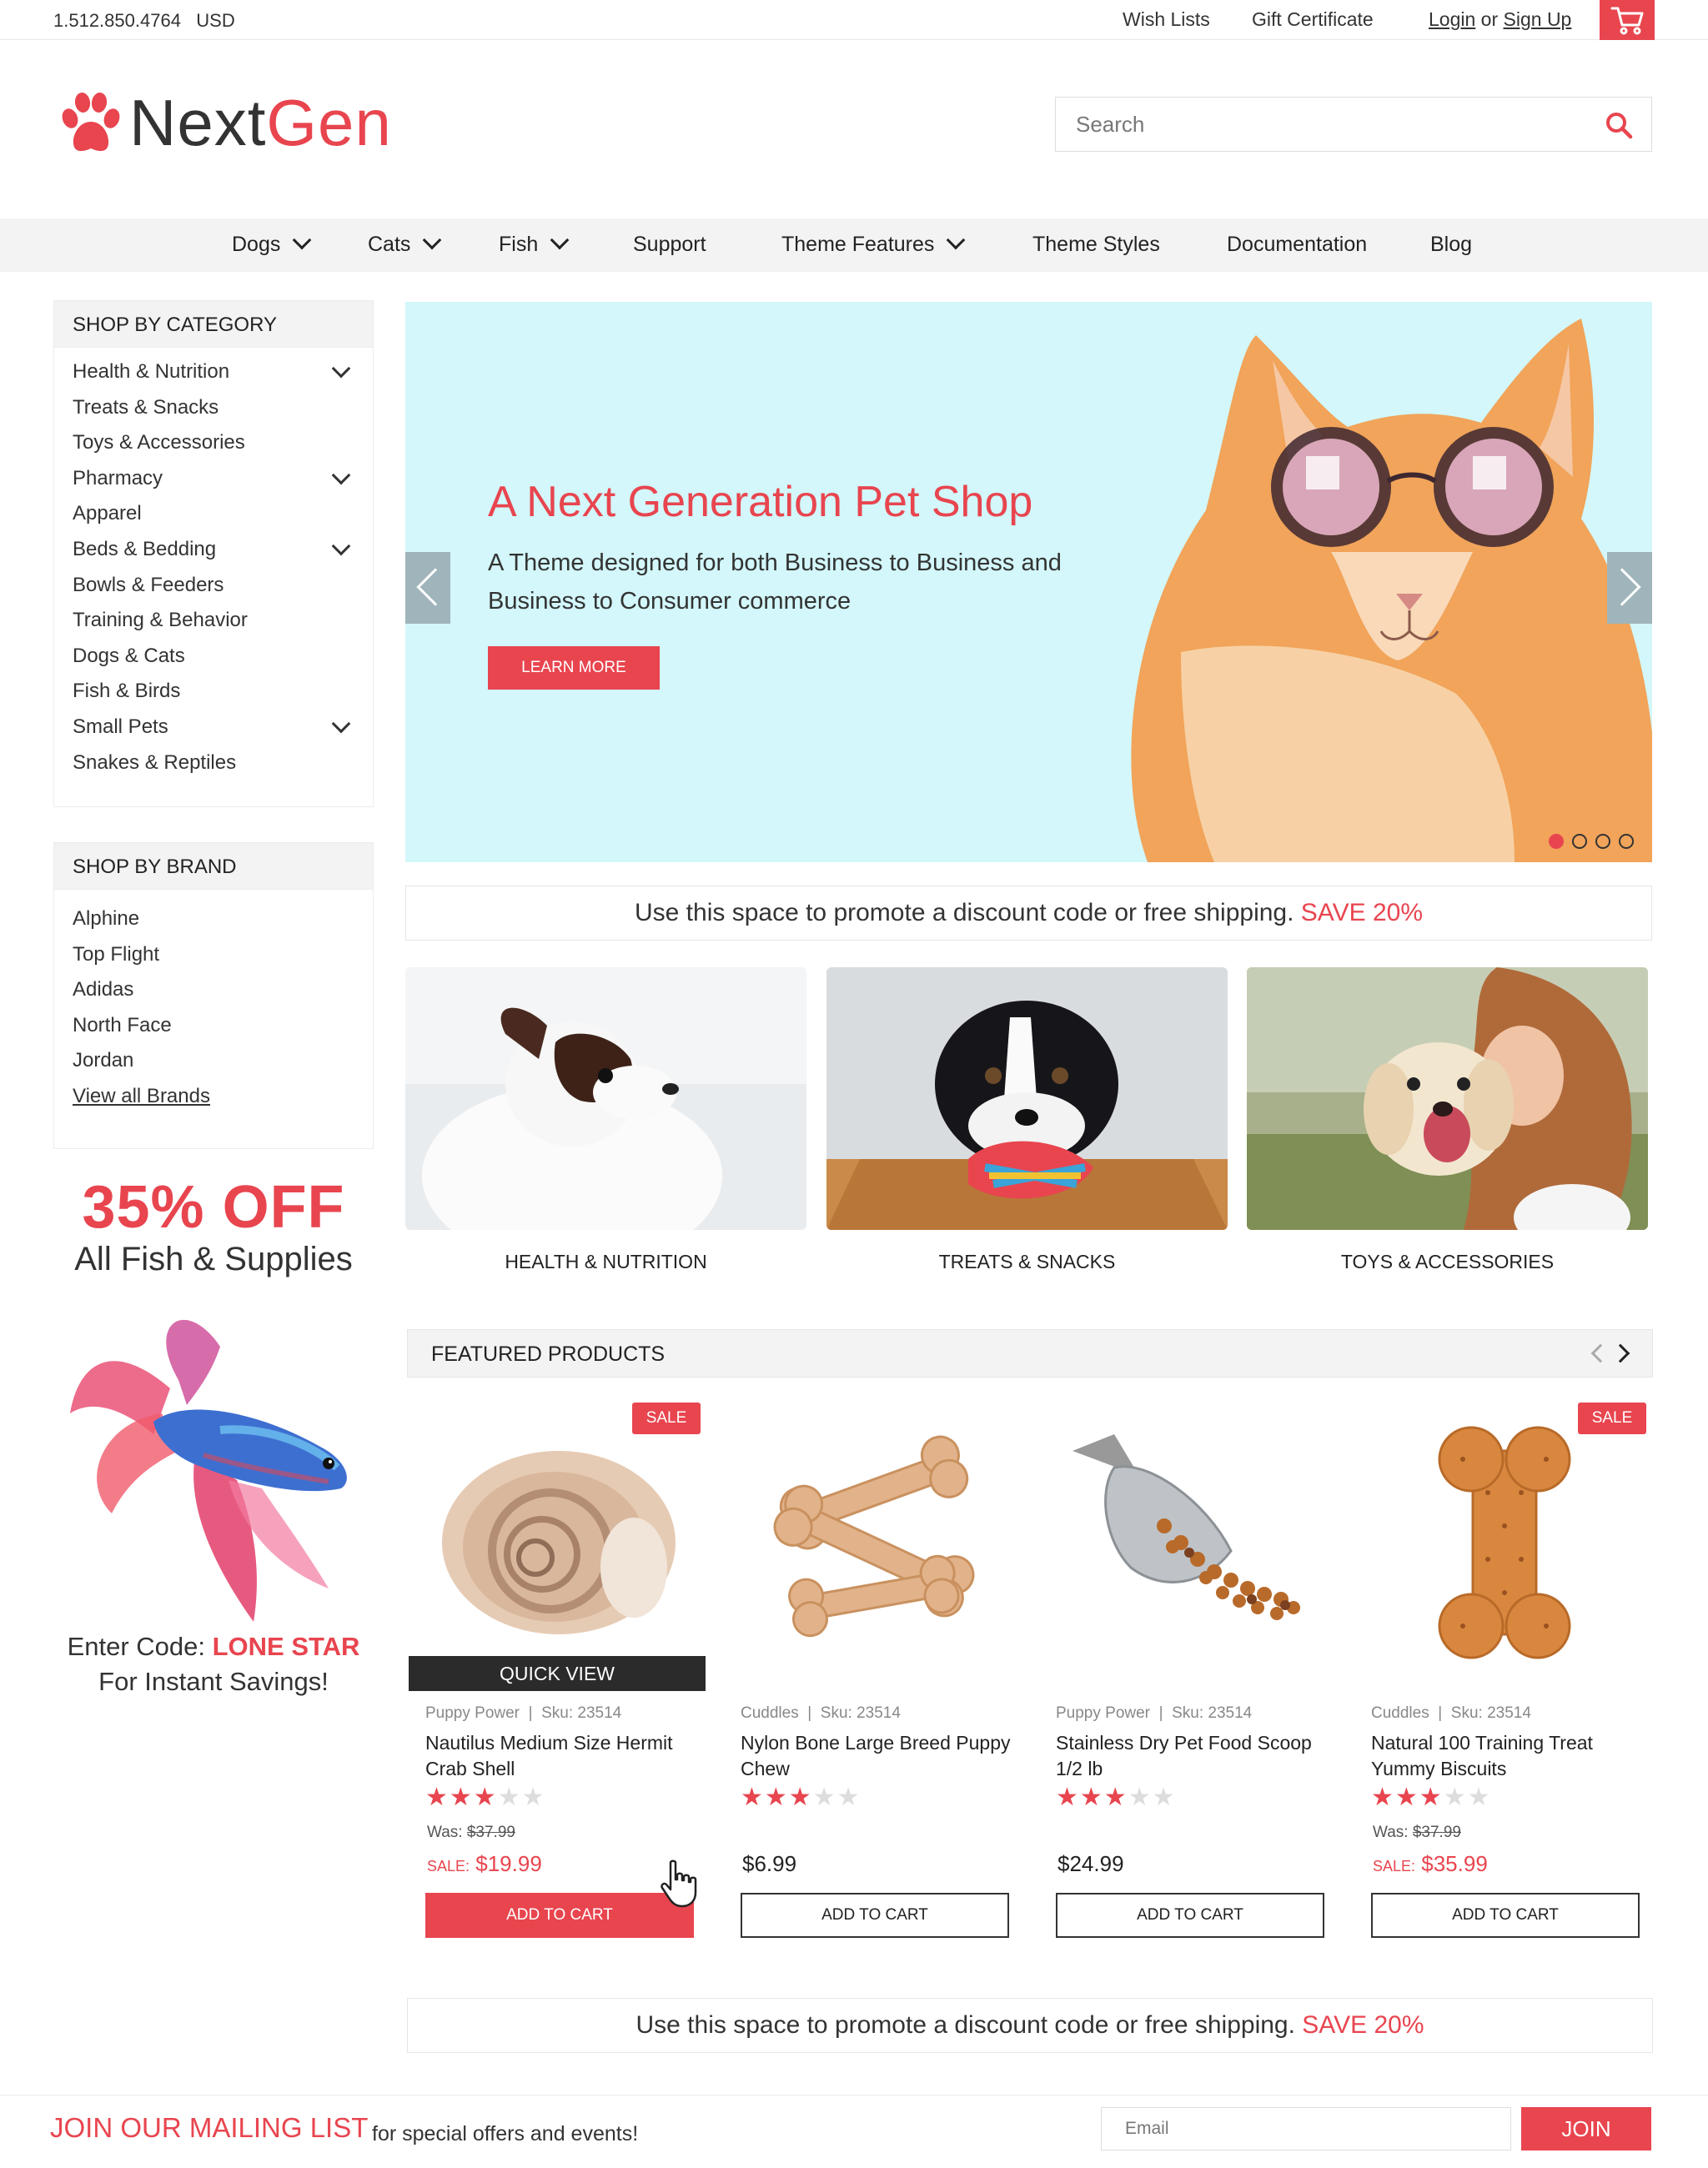 This screenshot has height=2168, width=1708. I want to click on price-value: $35.99, so click(1454, 1863).